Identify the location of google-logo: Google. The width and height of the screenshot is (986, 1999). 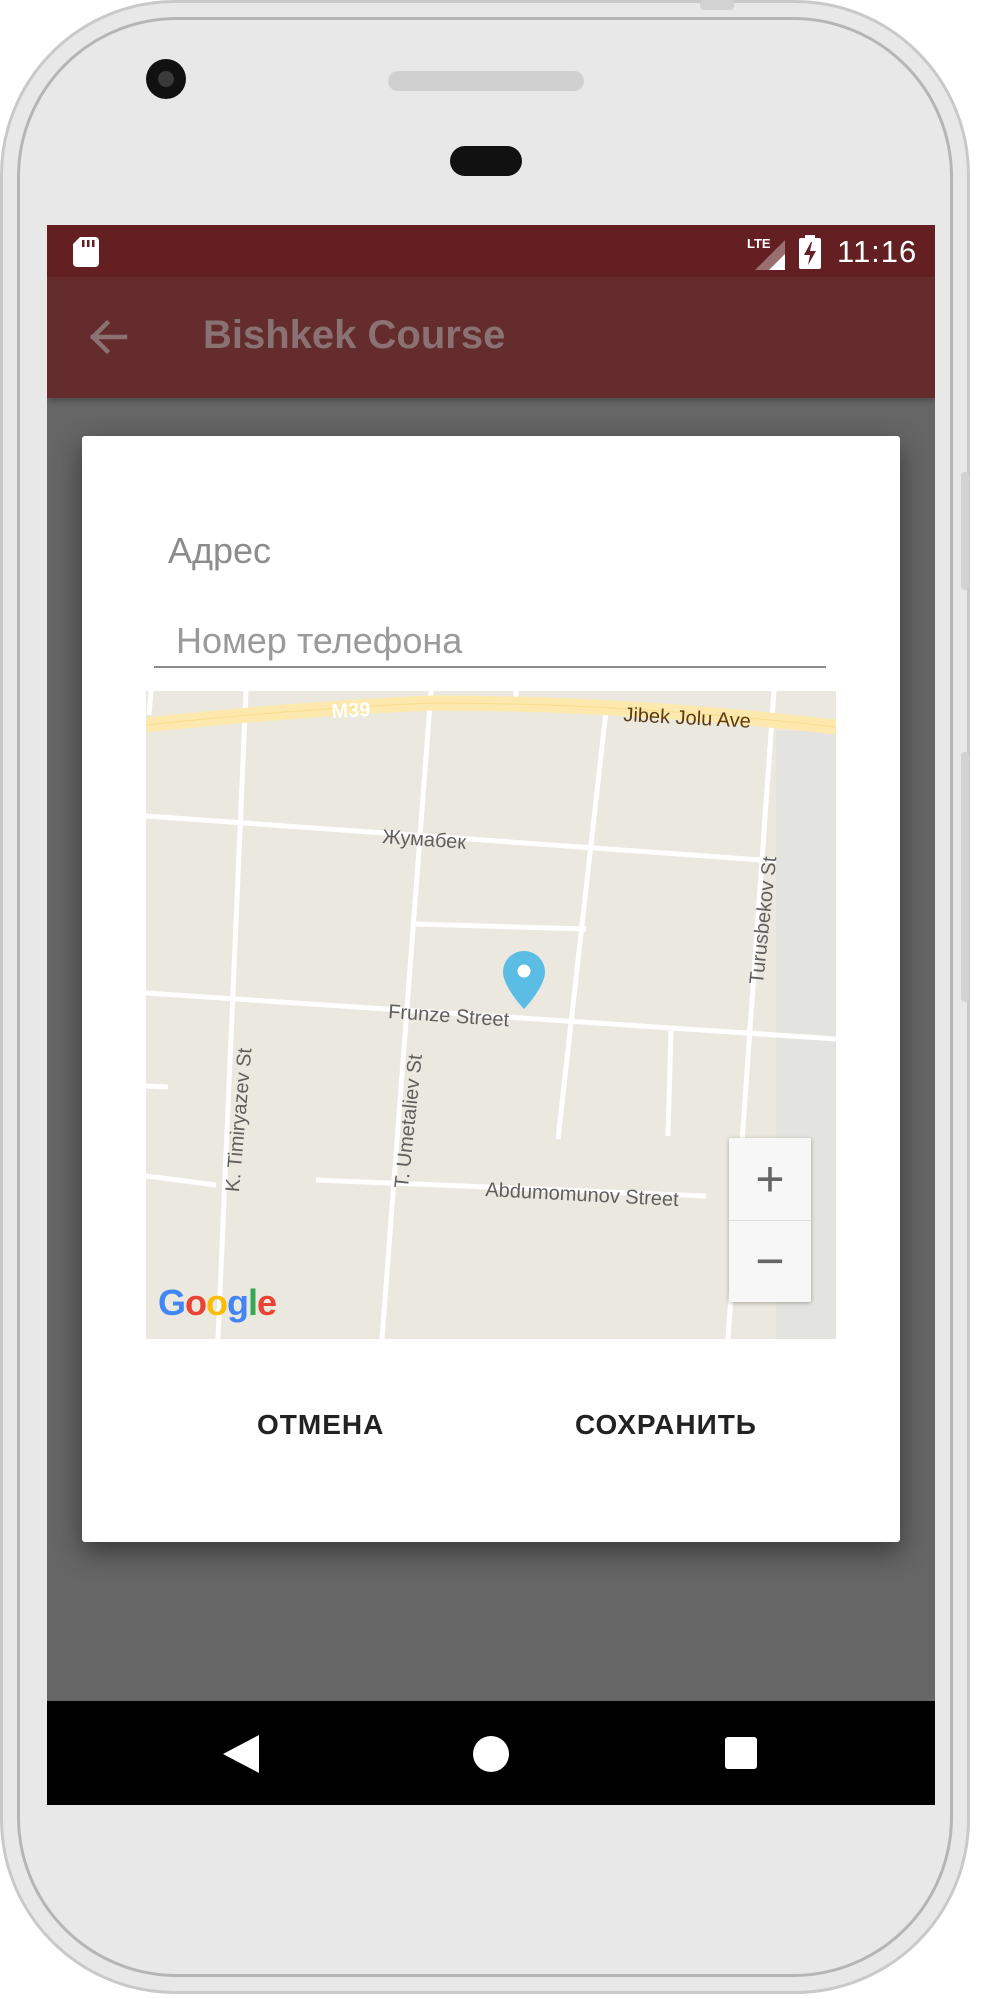
(217, 1303).